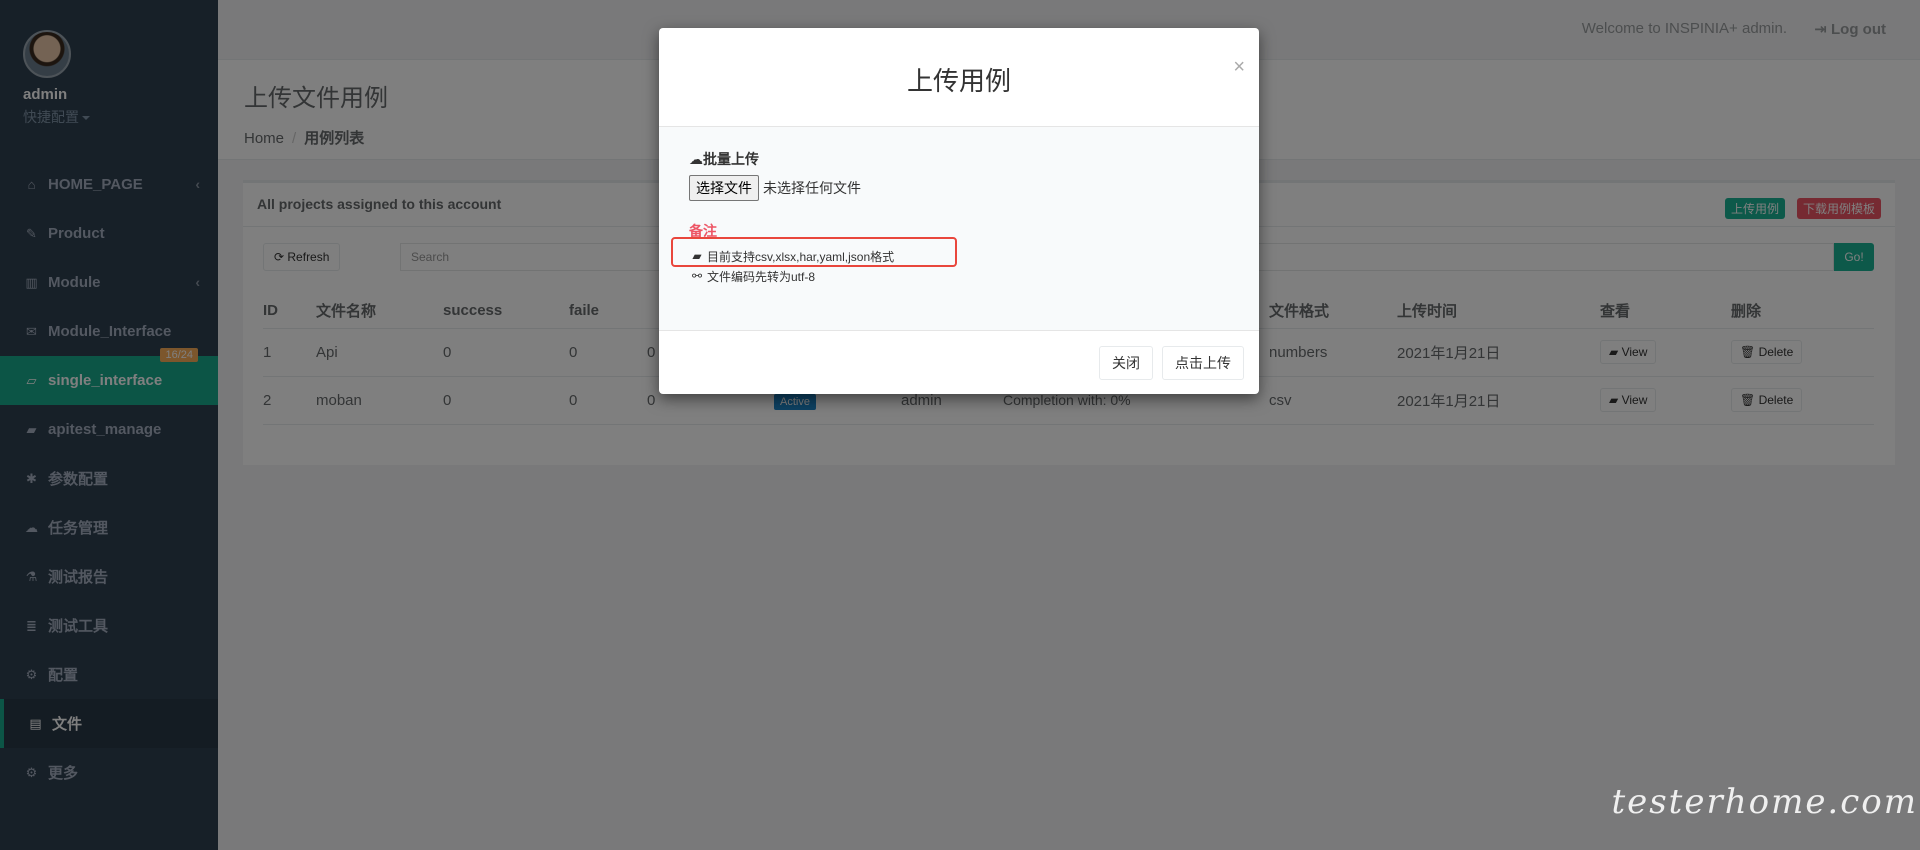  Describe the element at coordinates (959, 188) in the screenshot. I see `file-input-row: 选择文件 未选择任何文件` at that location.